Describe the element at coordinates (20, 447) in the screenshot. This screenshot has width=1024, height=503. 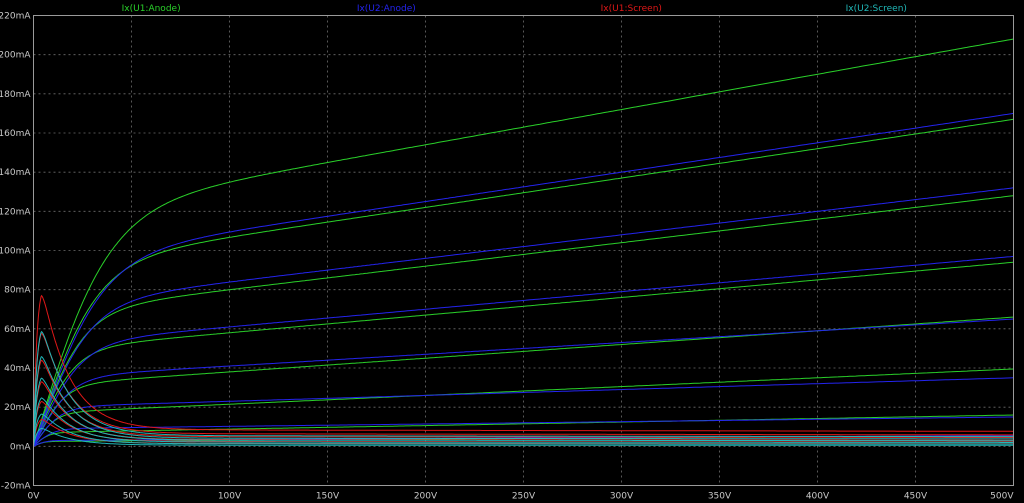
I see `y-tick-label: 0mA` at that location.